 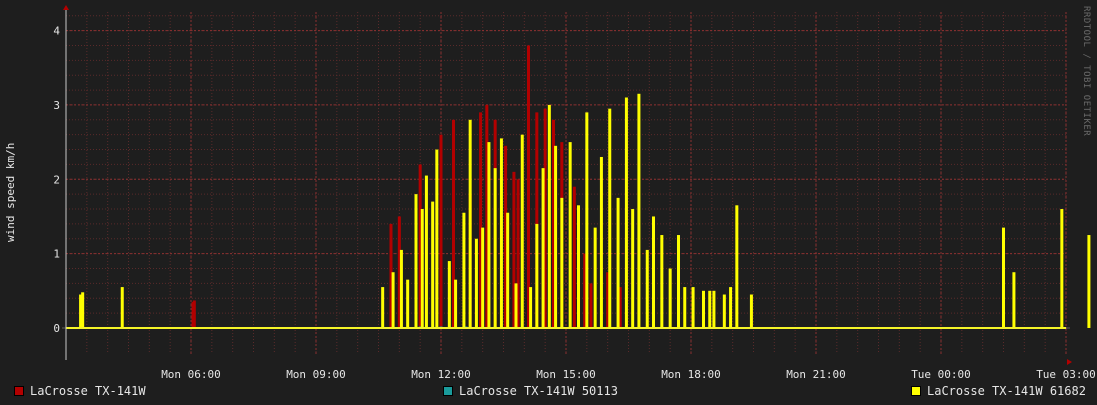 What do you see at coordinates (56, 328) in the screenshot?
I see `y-tick-label: 0` at bounding box center [56, 328].